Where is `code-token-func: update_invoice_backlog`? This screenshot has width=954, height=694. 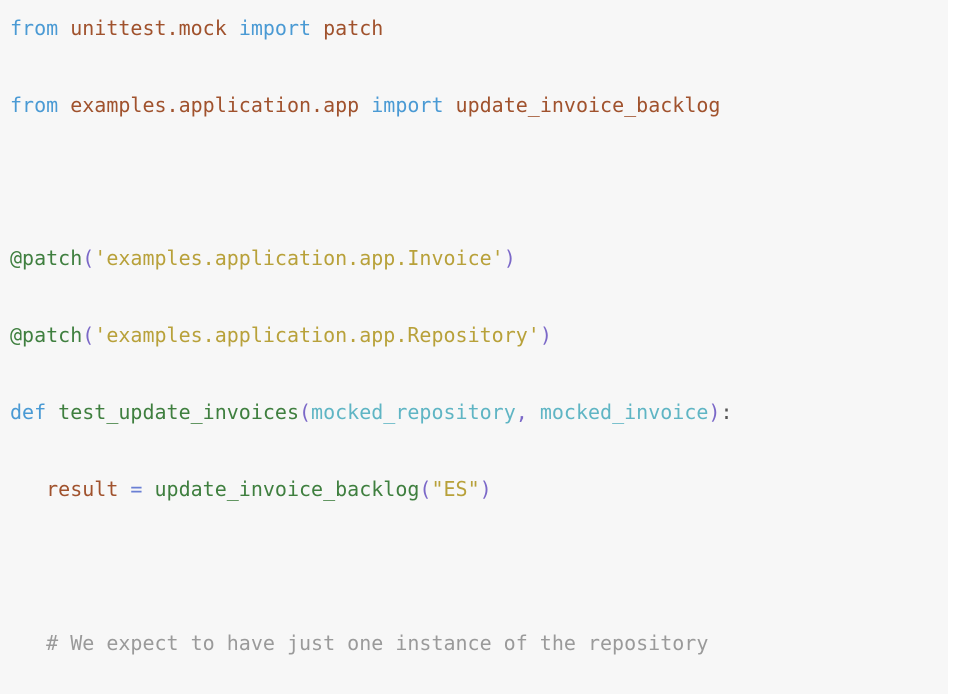 code-token-func: update_invoice_backlog is located at coordinates (287, 488).